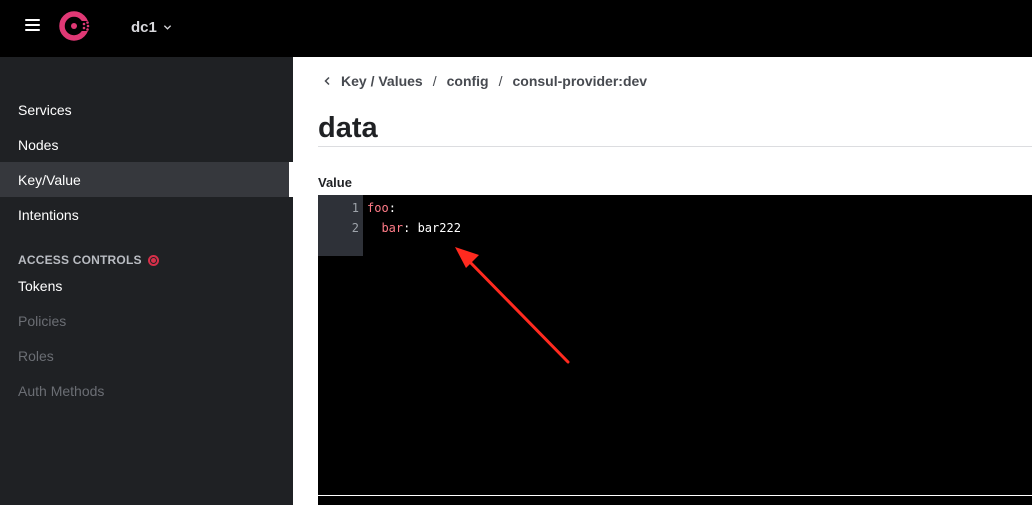  Describe the element at coordinates (385, 228) in the screenshot. I see `code-key: bar` at that location.